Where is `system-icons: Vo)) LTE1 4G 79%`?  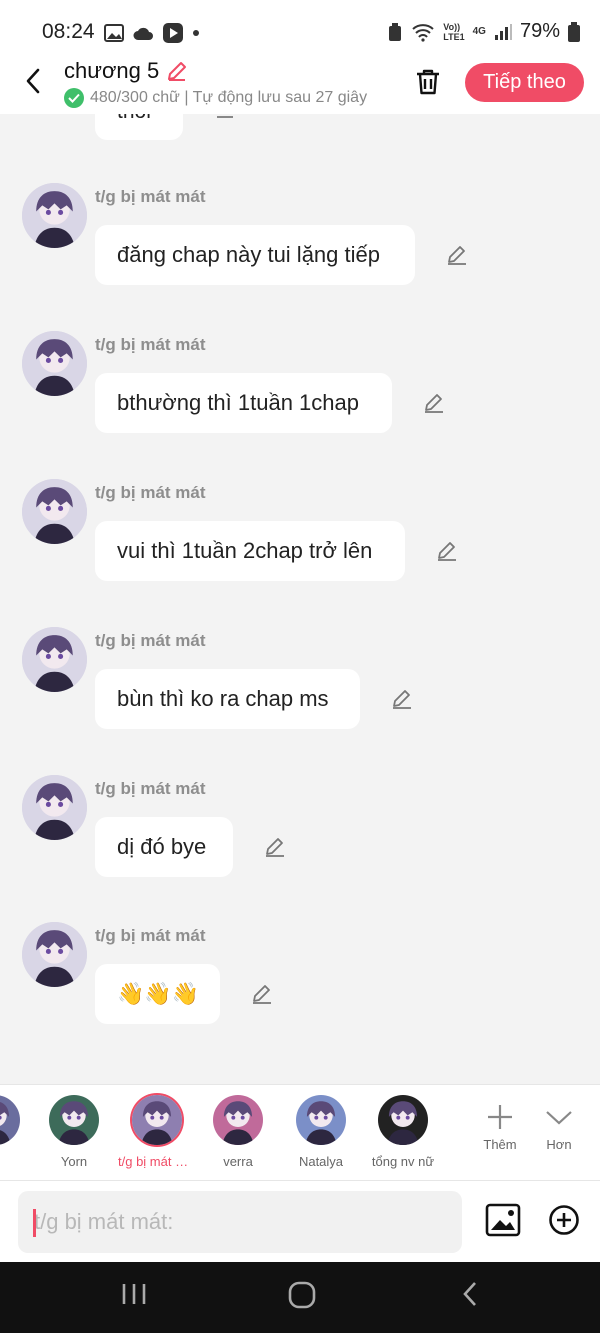
system-icons: Vo)) LTE1 4G 79% is located at coordinates (483, 31).